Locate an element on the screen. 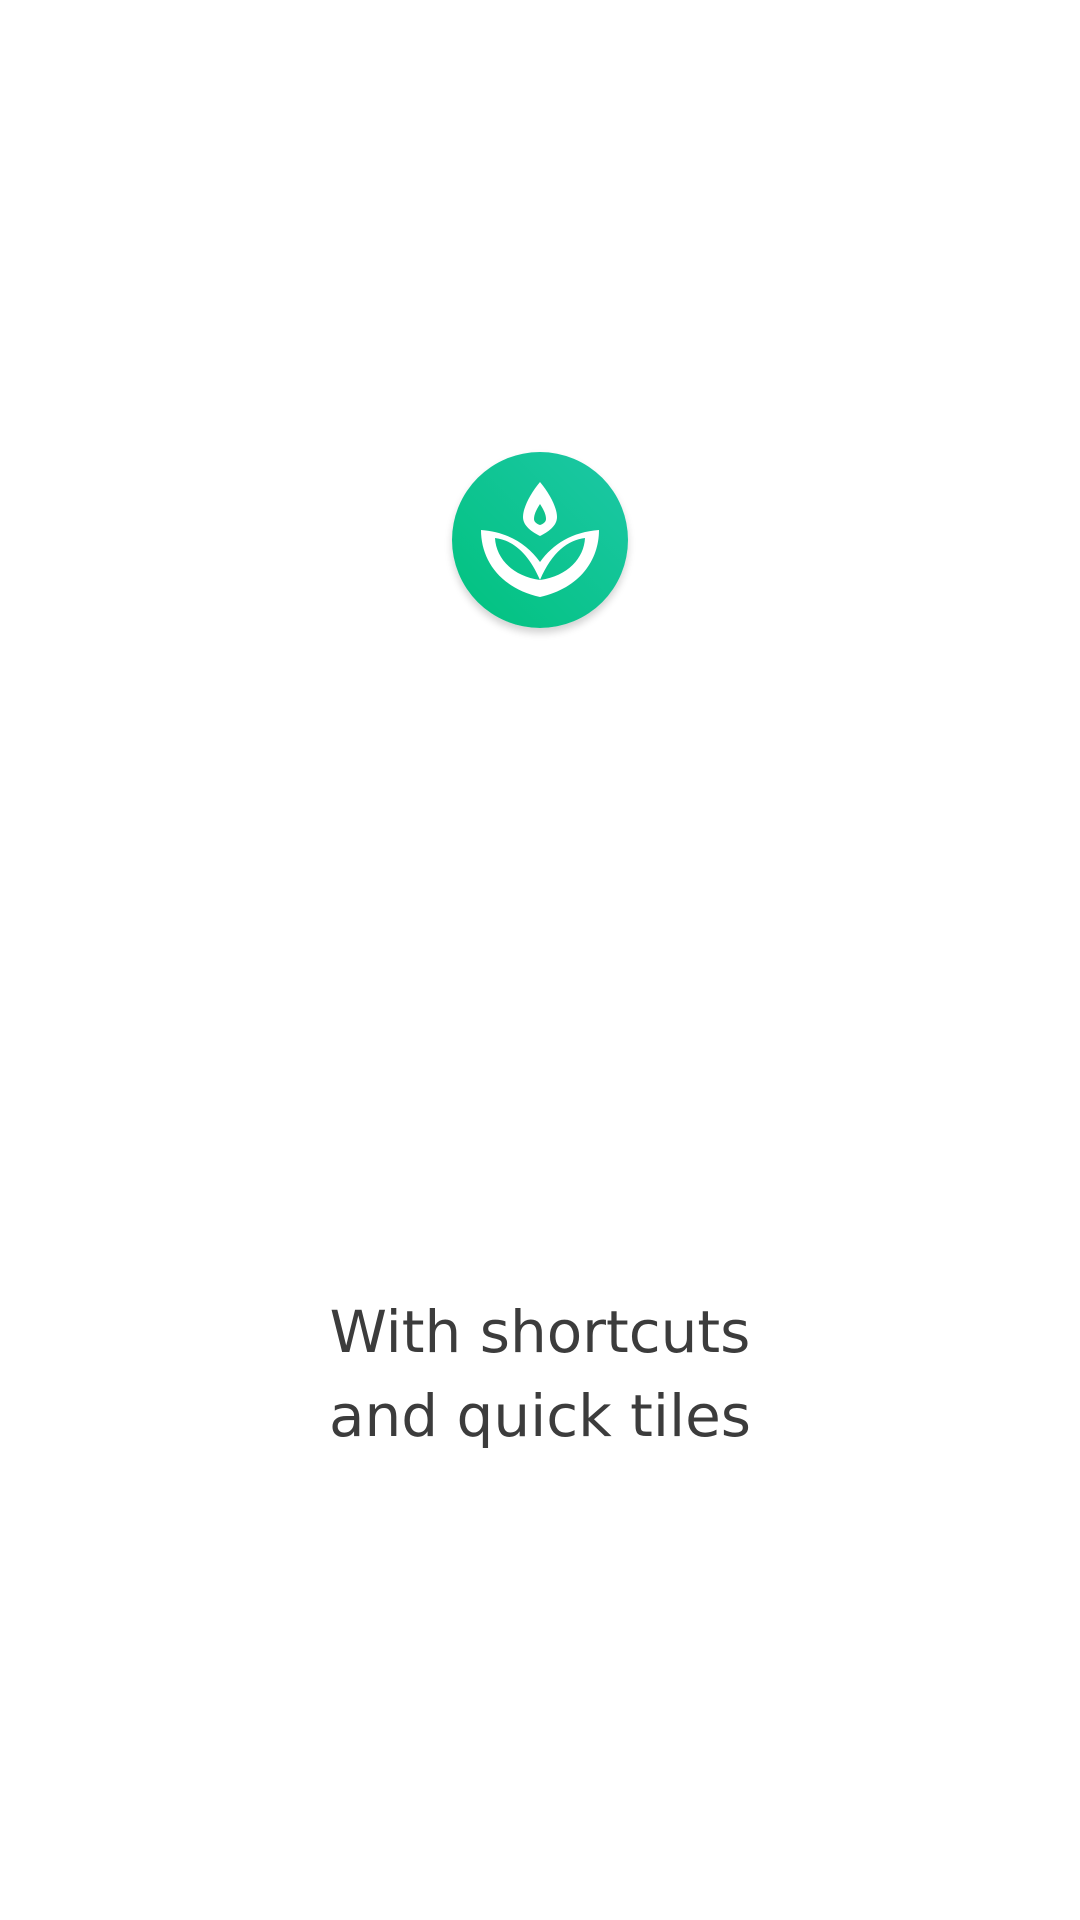 Image resolution: width=1080 pixels, height=1920 pixels. app-logo is located at coordinates (540, 540).